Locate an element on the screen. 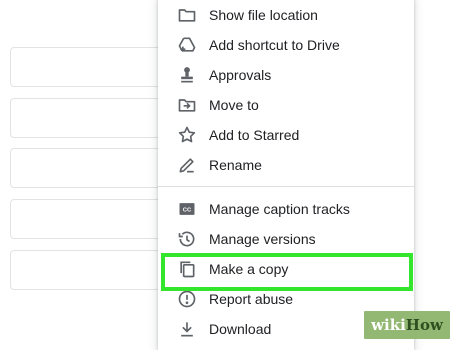  download-icon is located at coordinates (187, 329).